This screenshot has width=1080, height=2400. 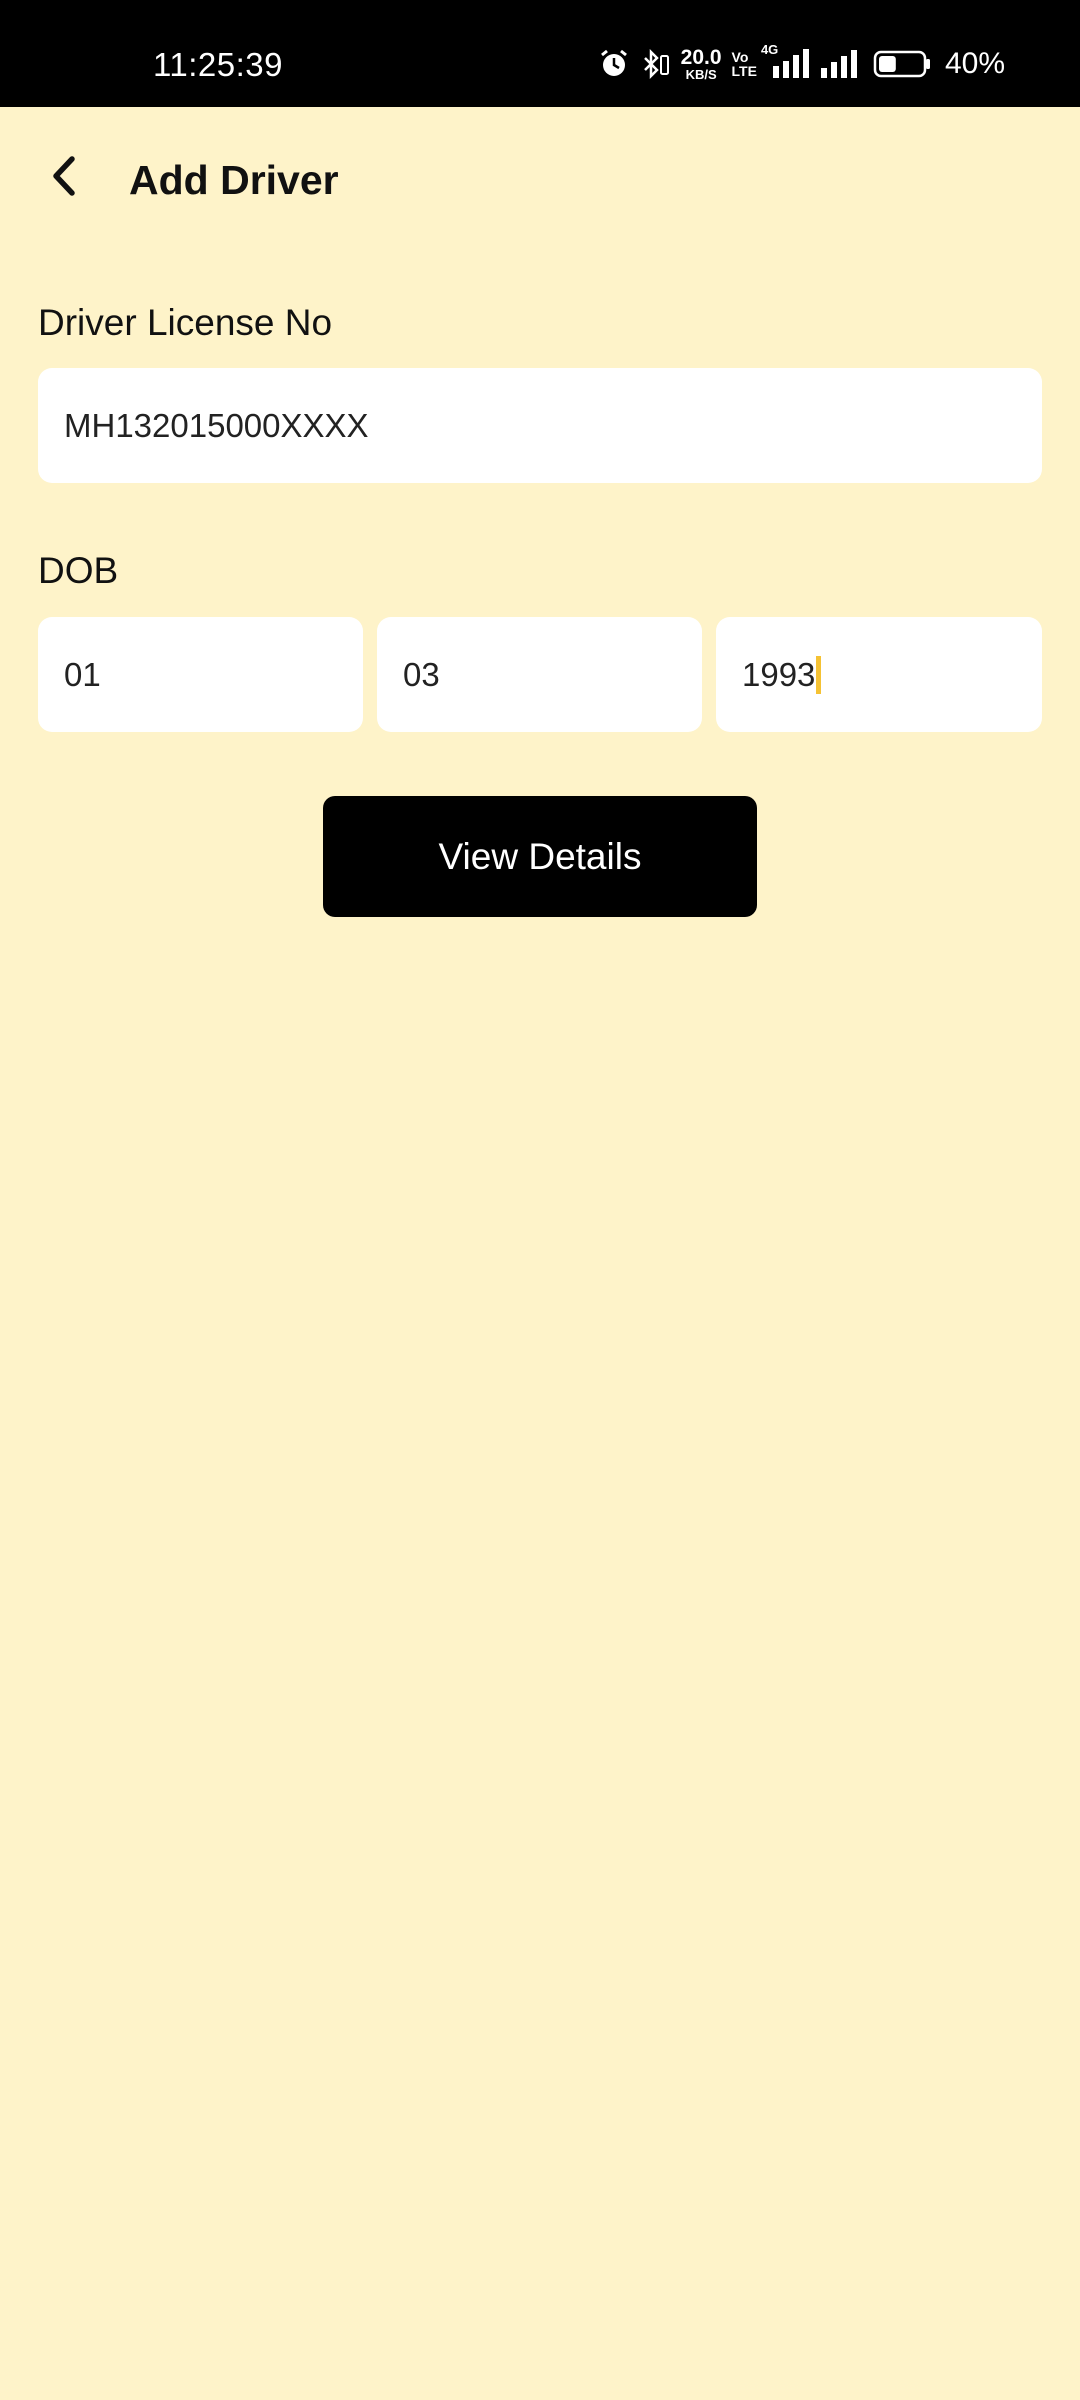 I want to click on battery-percent: 40%, so click(x=974, y=63).